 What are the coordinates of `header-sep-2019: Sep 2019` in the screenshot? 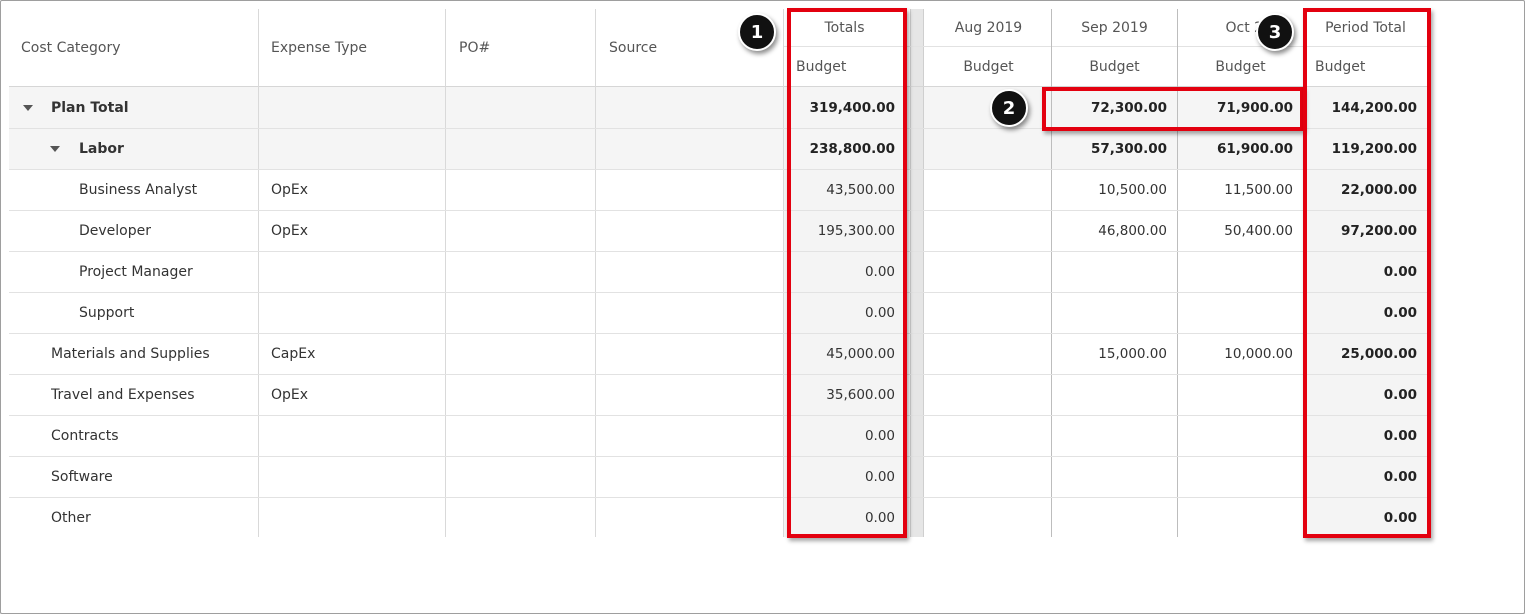 It's located at (1114, 28).